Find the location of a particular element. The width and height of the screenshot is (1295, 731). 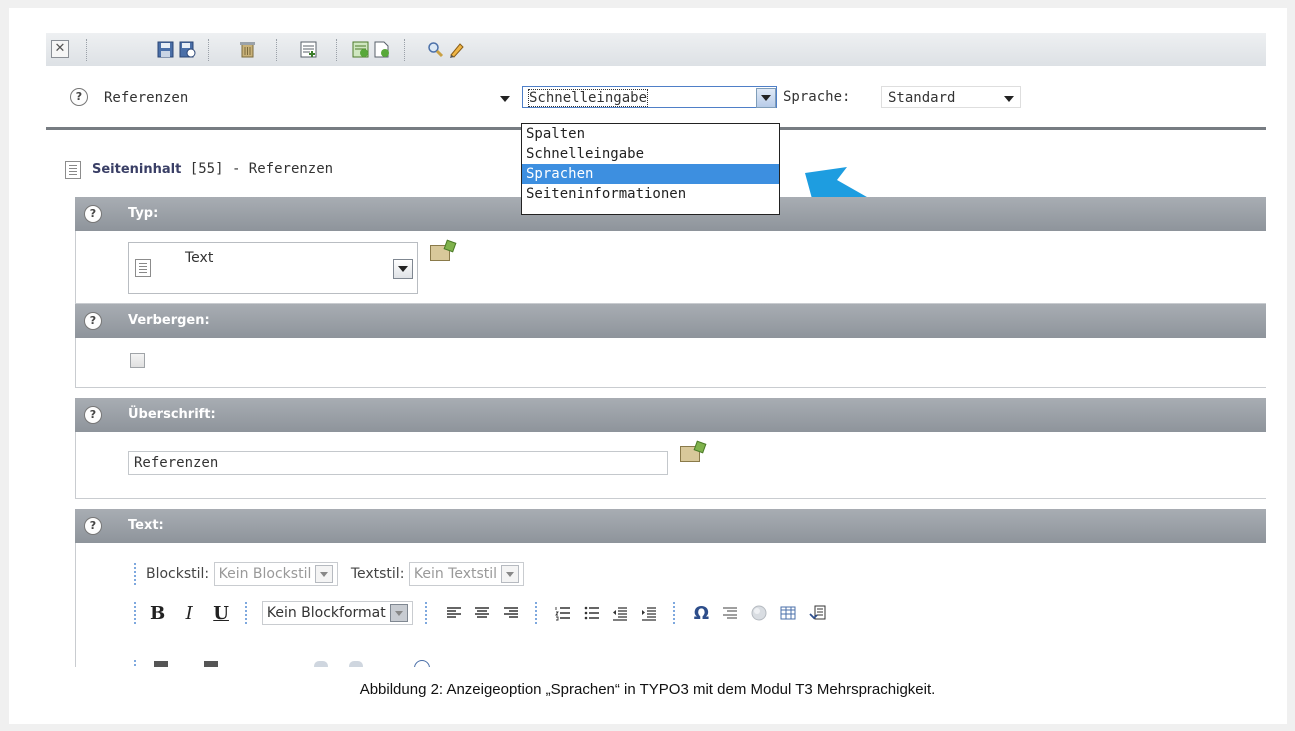

blockstil-label: Blockstil: is located at coordinates (178, 574).